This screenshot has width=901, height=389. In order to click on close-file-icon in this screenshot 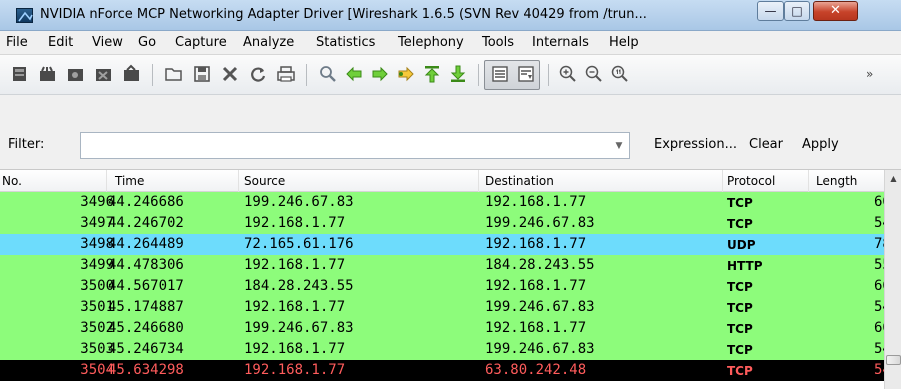, I will do `click(230, 74)`.